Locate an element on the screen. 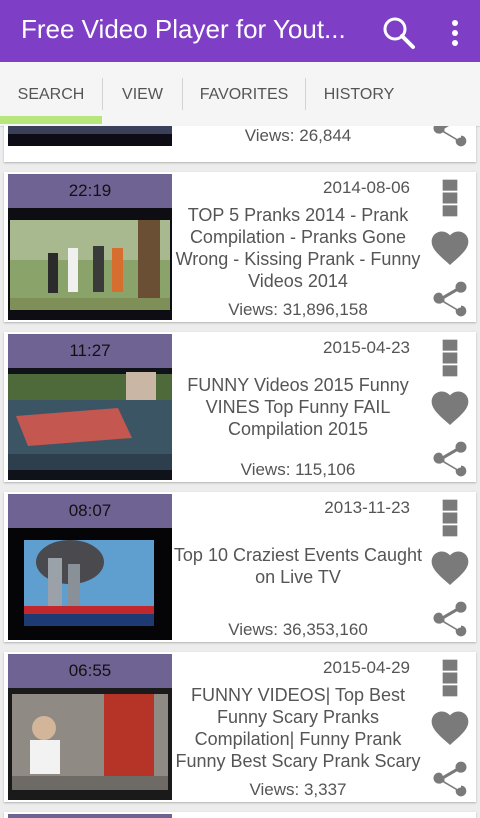  tab-bar: SEARCH VIEW FAVORITES HISTORY is located at coordinates (240, 94).